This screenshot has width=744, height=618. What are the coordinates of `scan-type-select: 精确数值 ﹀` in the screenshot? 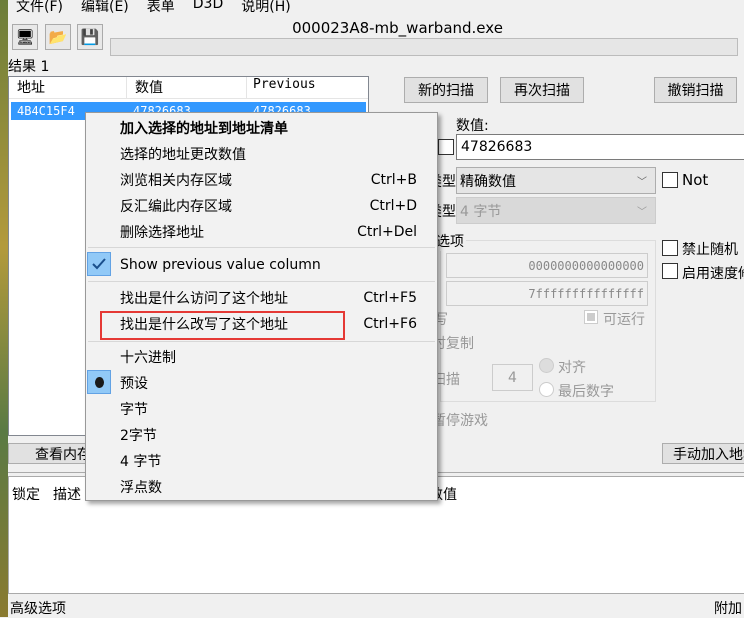 It's located at (556, 180).